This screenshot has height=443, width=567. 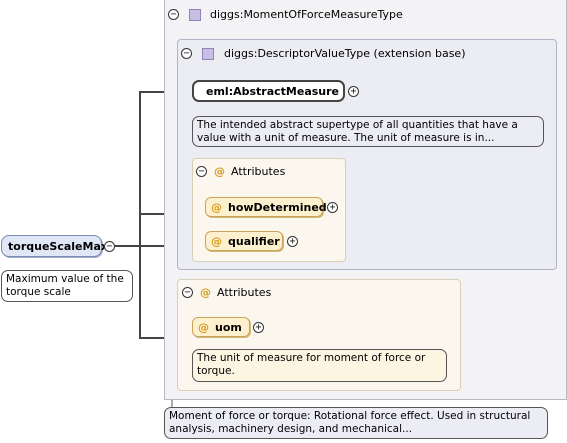 I want to click on root-element-label: torqueScaleMax, so click(x=58, y=246).